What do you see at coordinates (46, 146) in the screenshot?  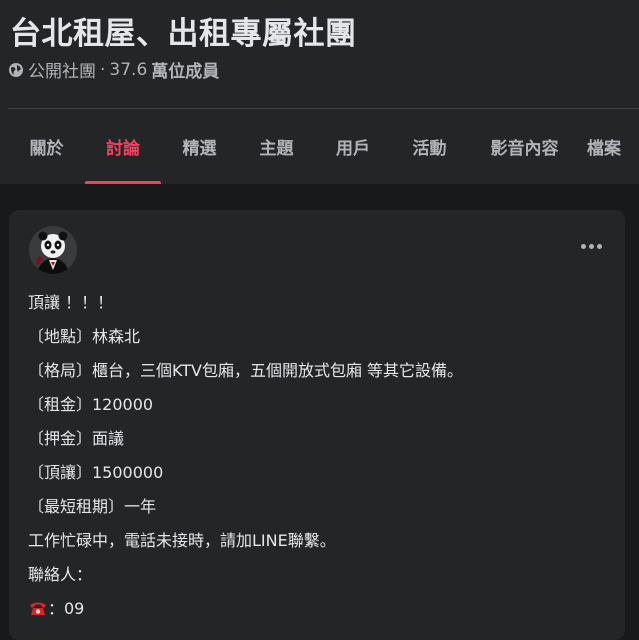 I see `tab-about: 關於` at bounding box center [46, 146].